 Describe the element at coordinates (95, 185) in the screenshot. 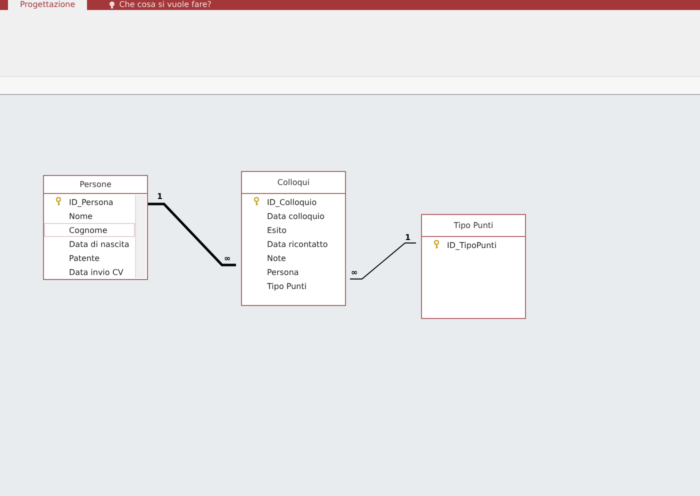

I see `table-title: Persone` at that location.